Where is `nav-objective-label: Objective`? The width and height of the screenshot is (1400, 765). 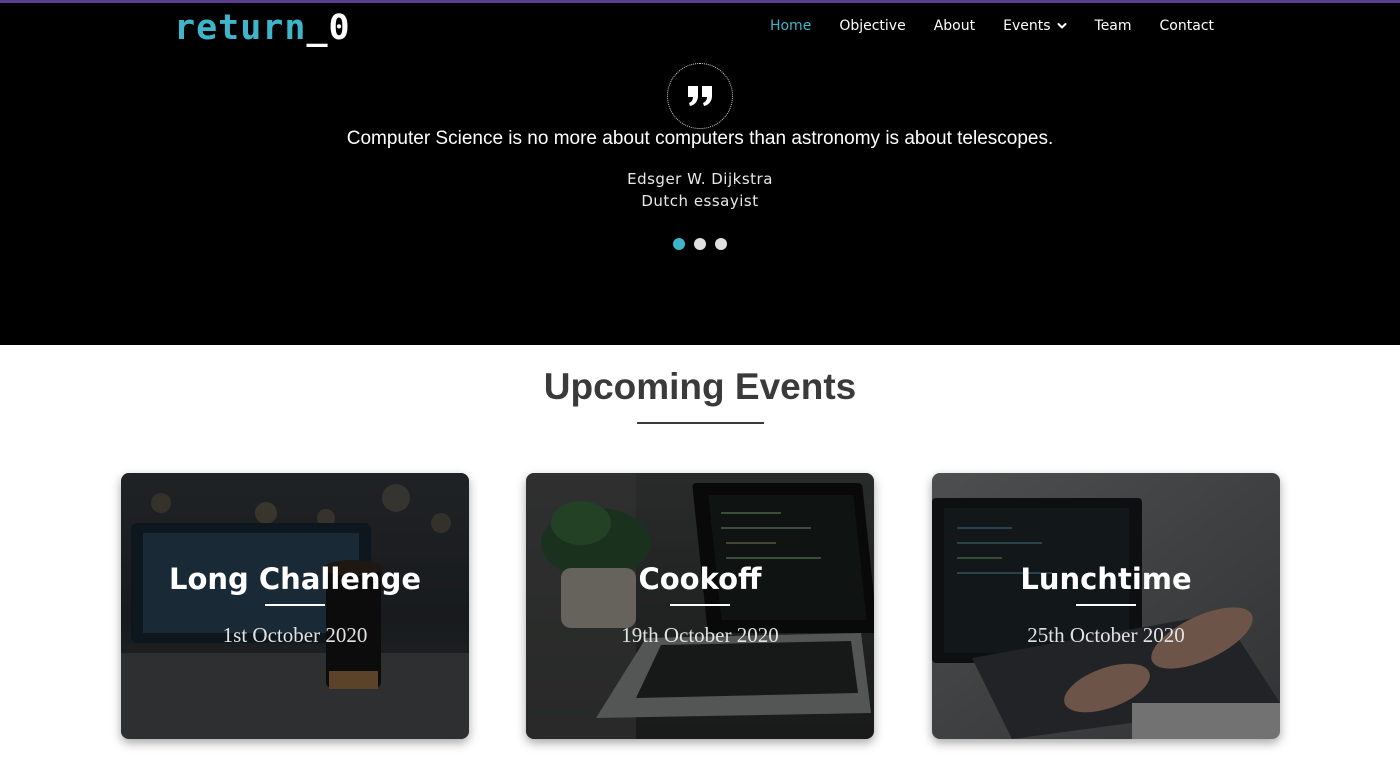 nav-objective-label: Objective is located at coordinates (872, 26).